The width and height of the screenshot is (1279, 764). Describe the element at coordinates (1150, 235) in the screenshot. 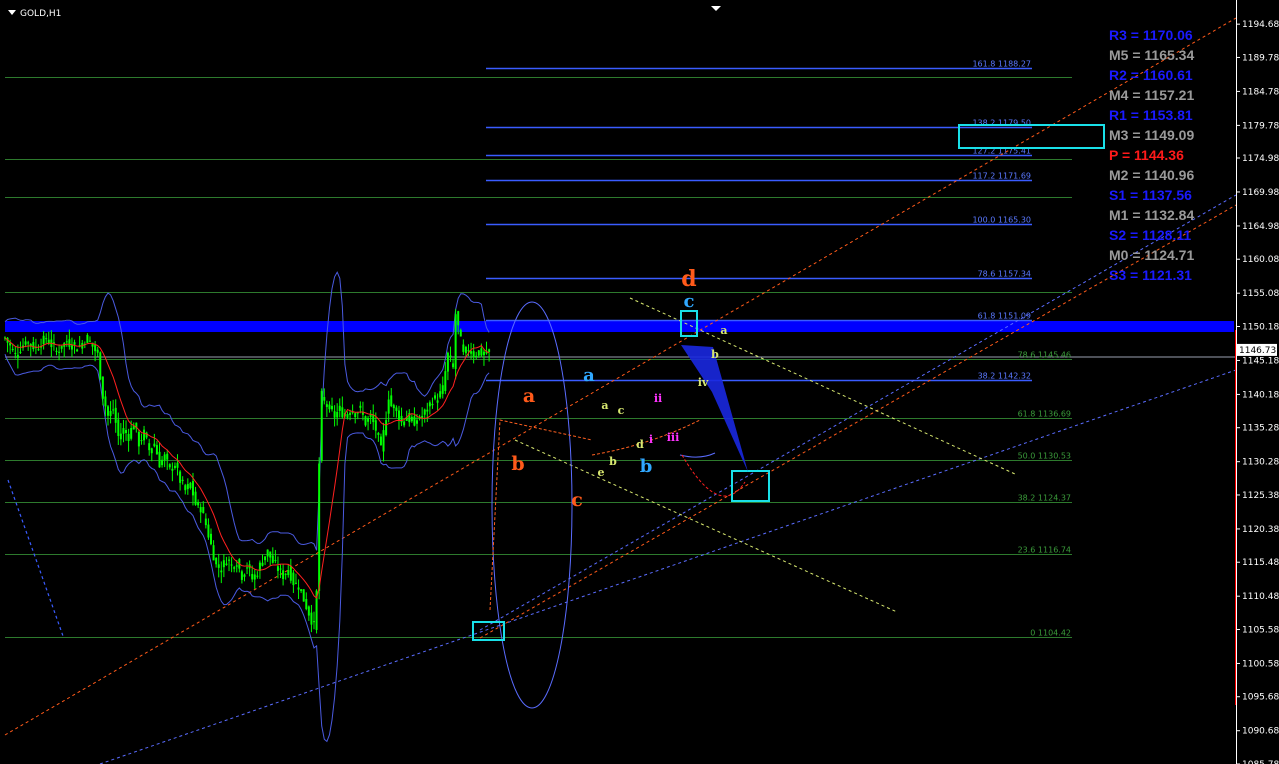

I see `pivot-label-s2: S2 = 1128.11` at that location.